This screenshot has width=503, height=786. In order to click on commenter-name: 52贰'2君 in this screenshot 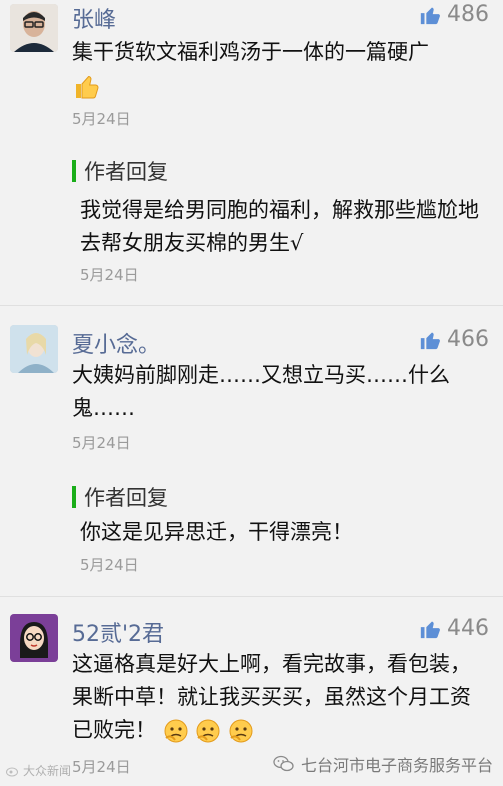, I will do `click(118, 632)`.